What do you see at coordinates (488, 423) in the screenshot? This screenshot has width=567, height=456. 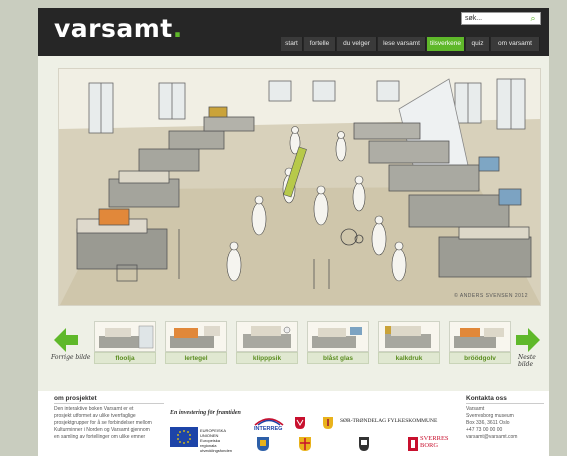 I see `contact-line: Box 336, 3611 Oslo` at bounding box center [488, 423].